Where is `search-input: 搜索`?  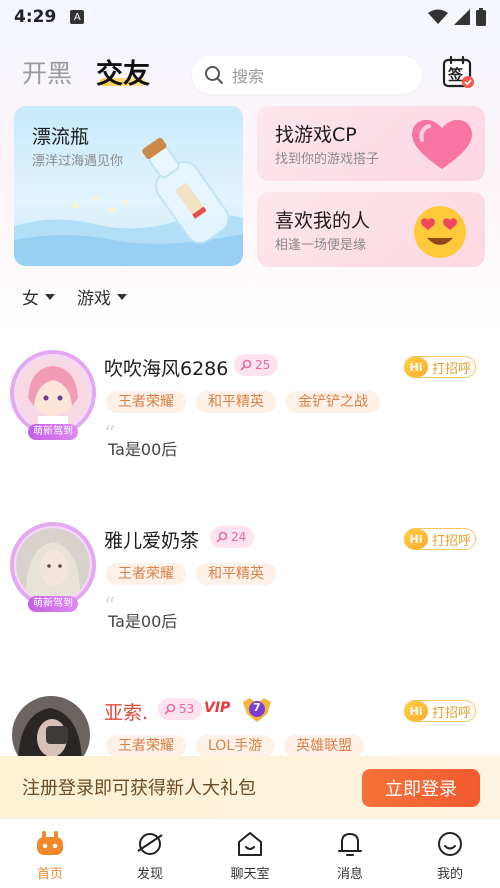 search-input: 搜索 is located at coordinates (307, 75).